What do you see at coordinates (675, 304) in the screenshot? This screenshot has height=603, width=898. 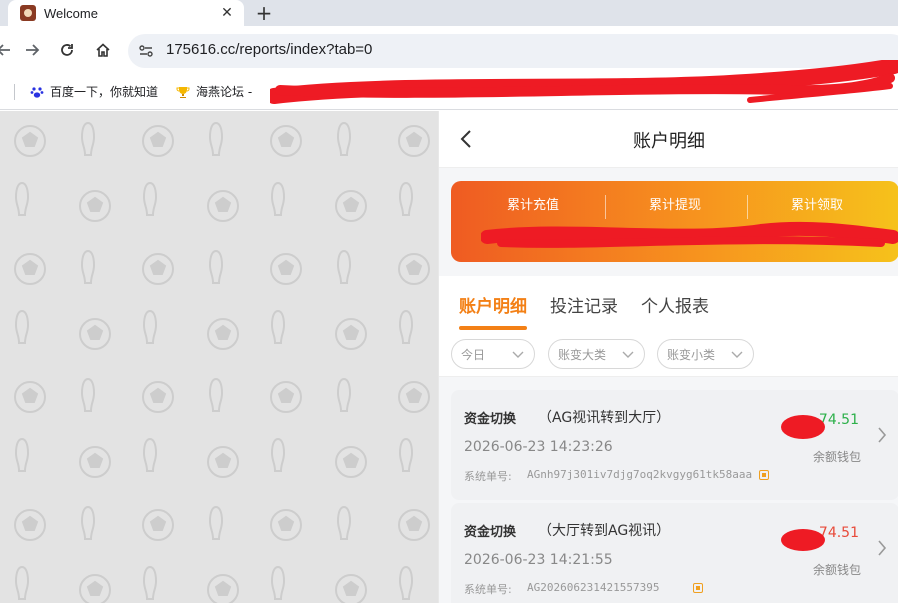 I see `tab-personal-report: 个人报表` at bounding box center [675, 304].